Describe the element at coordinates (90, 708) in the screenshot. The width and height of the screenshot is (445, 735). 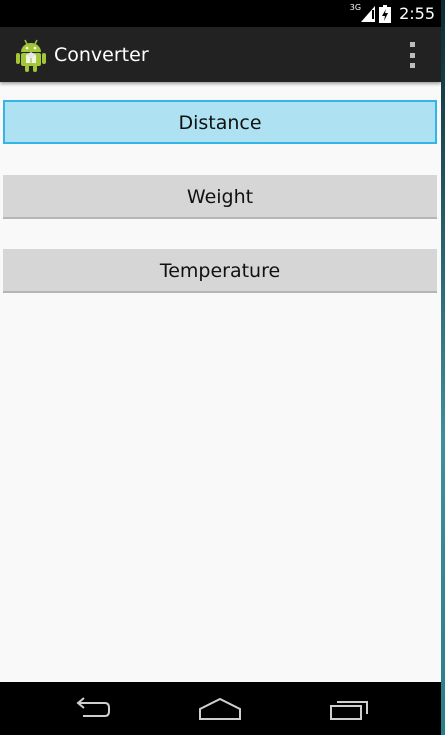
I see `back-icon` at that location.